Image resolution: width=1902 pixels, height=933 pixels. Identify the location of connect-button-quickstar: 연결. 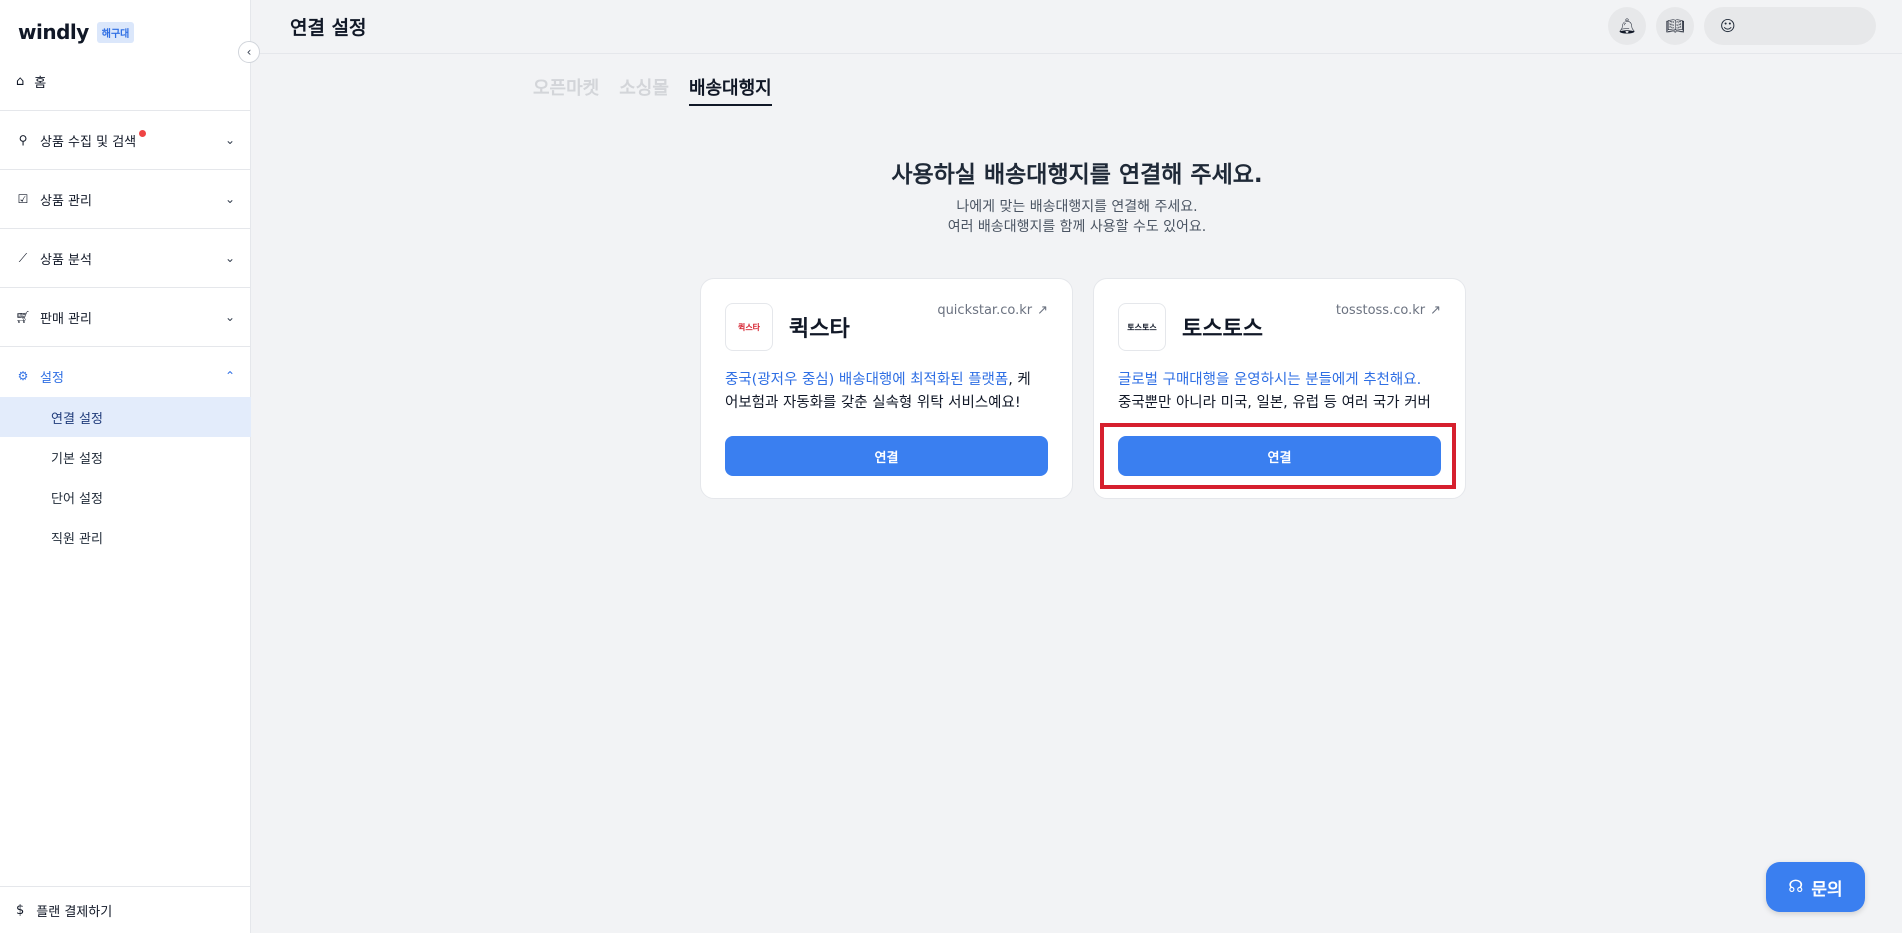
(886, 456).